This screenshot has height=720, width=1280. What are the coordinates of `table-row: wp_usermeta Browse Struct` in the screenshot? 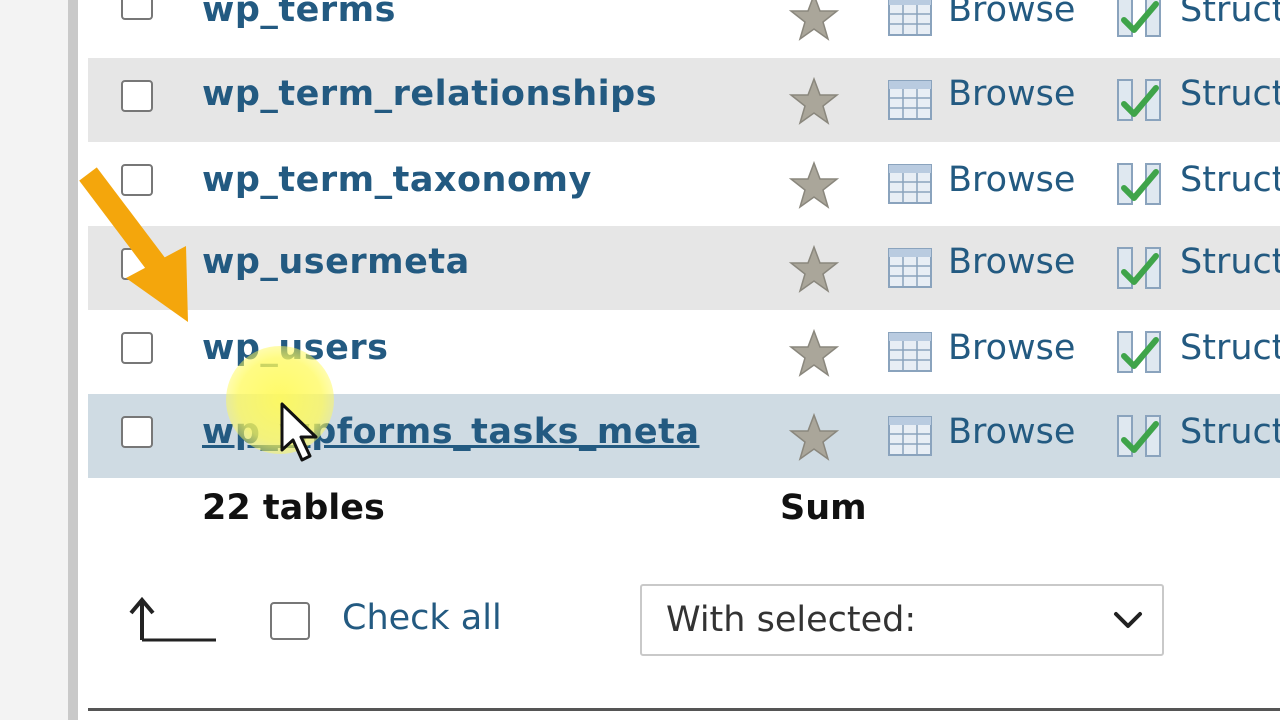 It's located at (684, 268).